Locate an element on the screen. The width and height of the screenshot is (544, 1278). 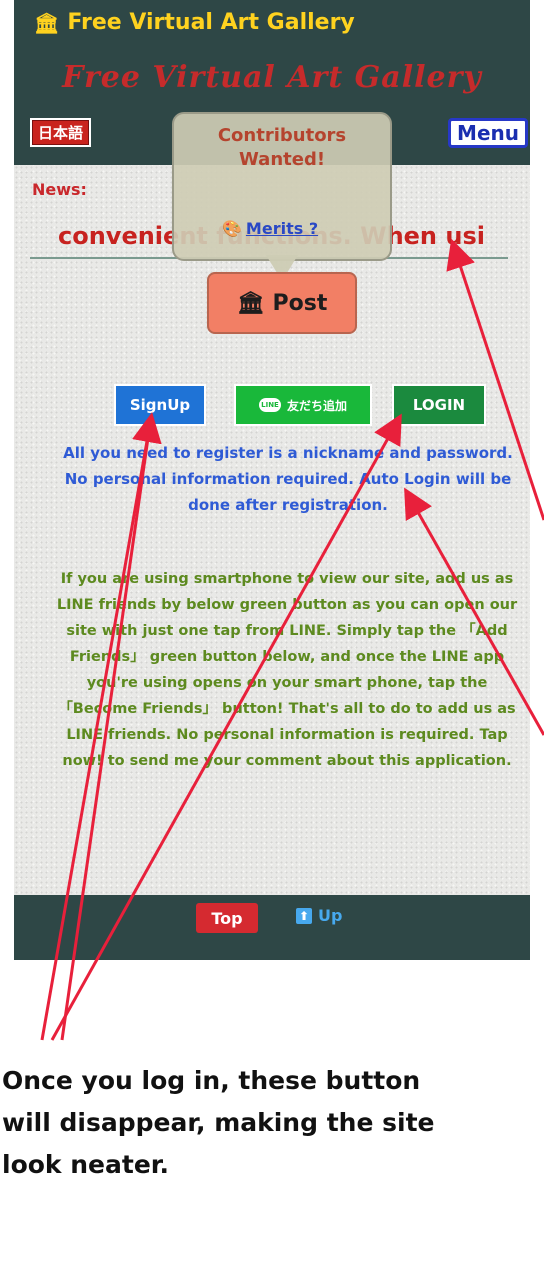
merits-link: 🎨 Merits ? is located at coordinates (270, 228).